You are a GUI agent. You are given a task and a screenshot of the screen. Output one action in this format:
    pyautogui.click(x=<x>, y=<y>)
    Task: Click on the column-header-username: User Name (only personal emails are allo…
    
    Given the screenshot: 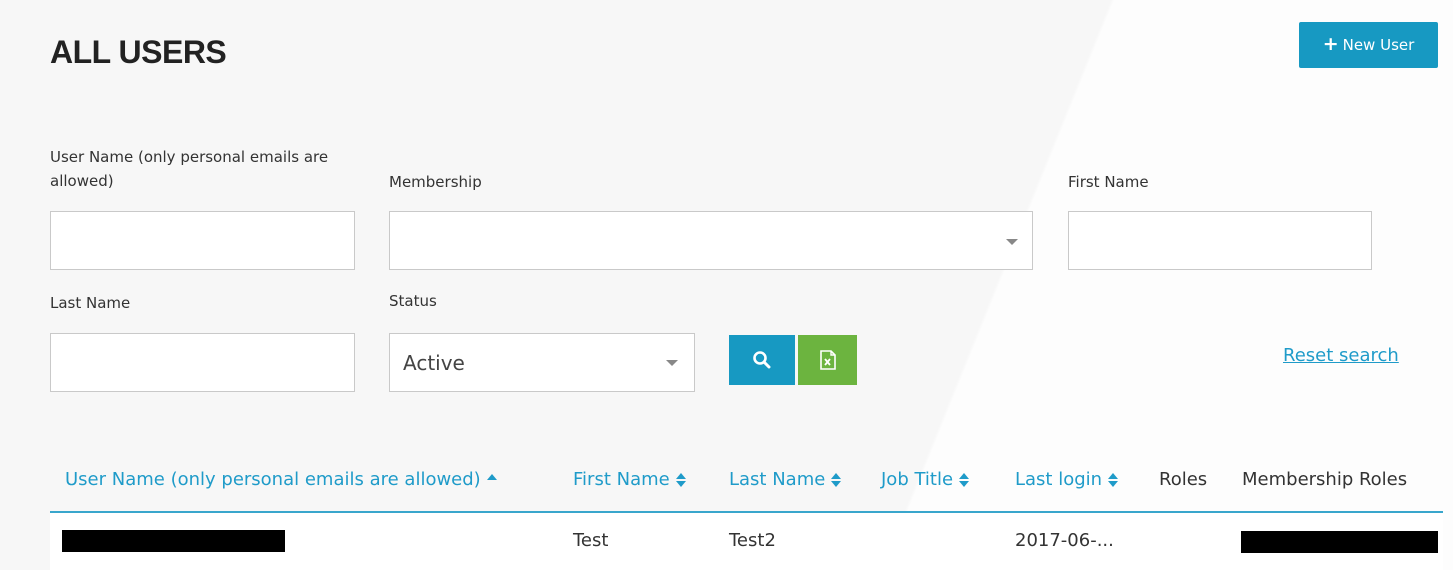 What is the action you would take?
    pyautogui.click(x=281, y=479)
    